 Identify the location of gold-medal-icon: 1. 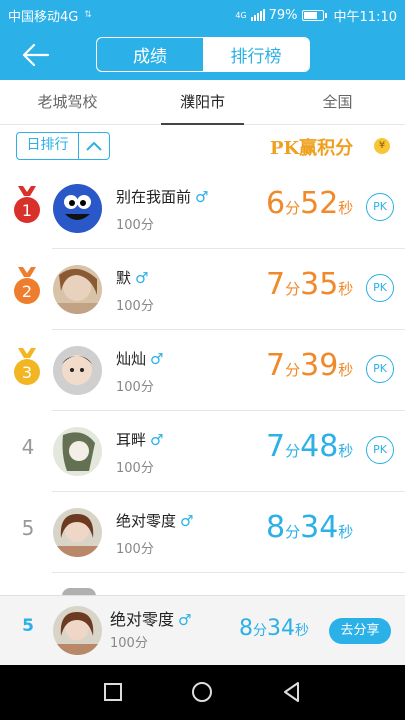
(27, 204).